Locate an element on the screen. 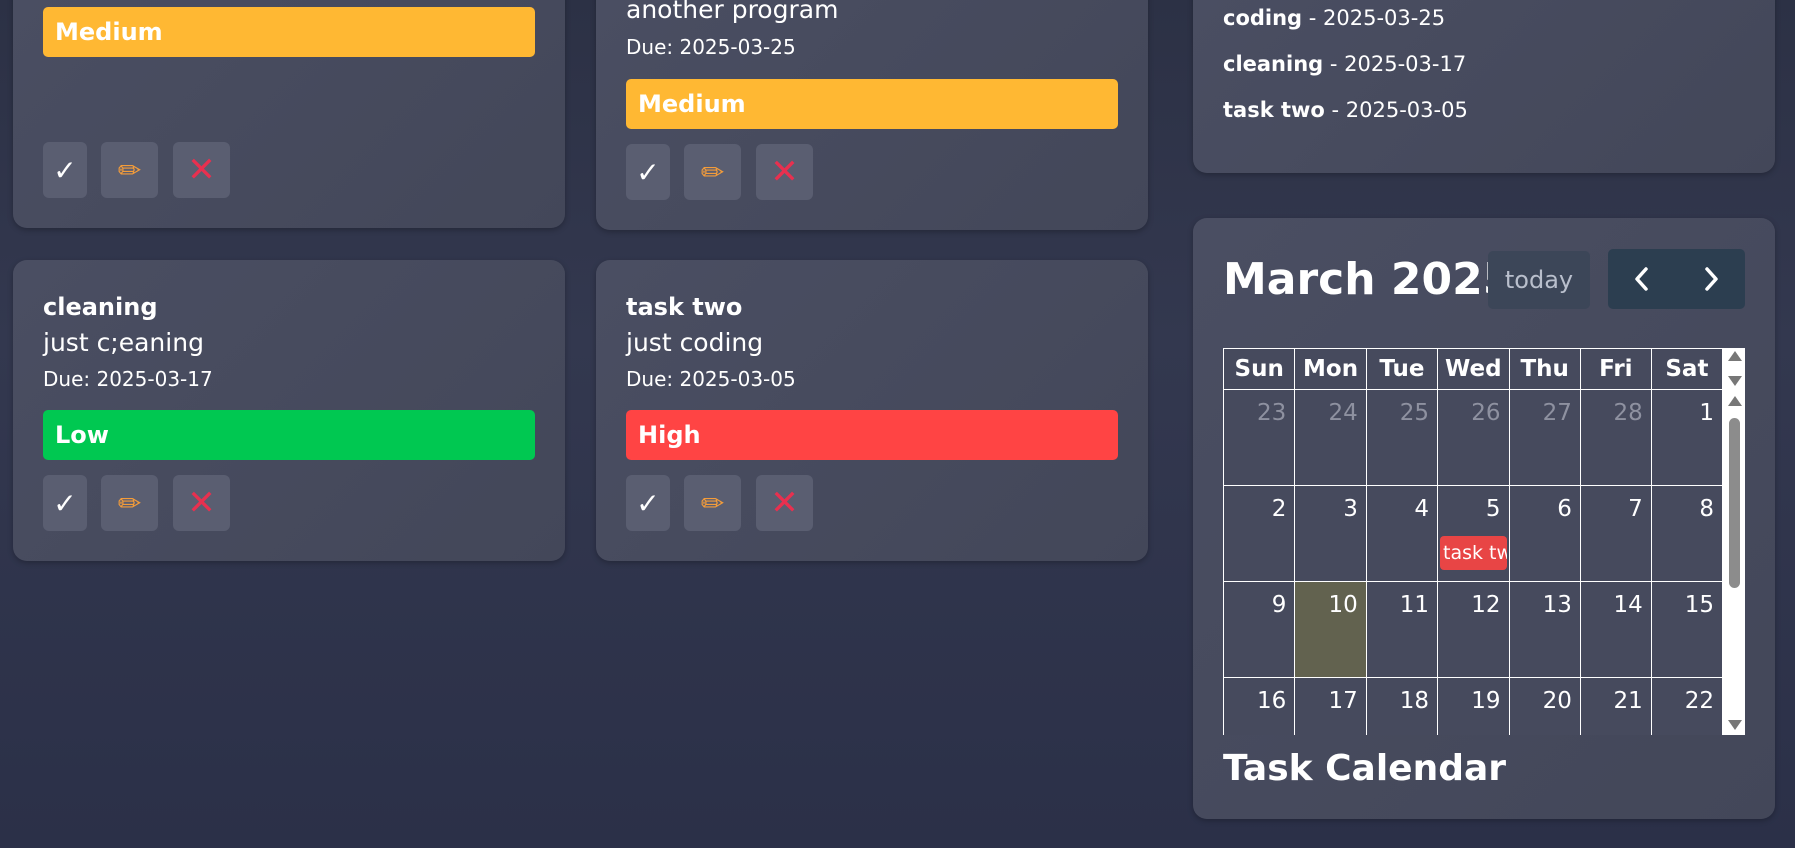  chevron-right-icon is located at coordinates (1711, 279).